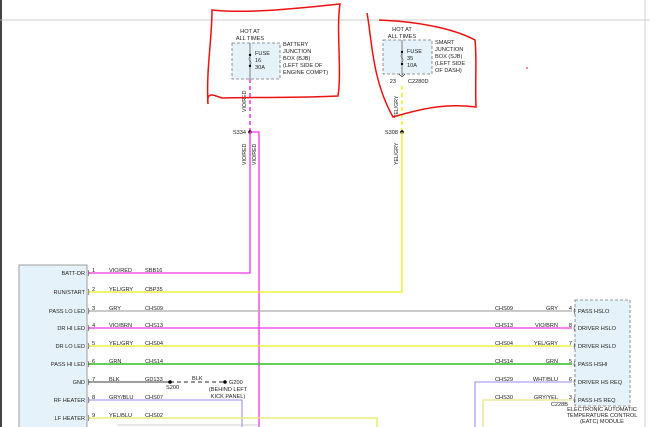 Image resolution: width=650 pixels, height=427 pixels. I want to click on fuse-terminal-icon, so click(250, 55).